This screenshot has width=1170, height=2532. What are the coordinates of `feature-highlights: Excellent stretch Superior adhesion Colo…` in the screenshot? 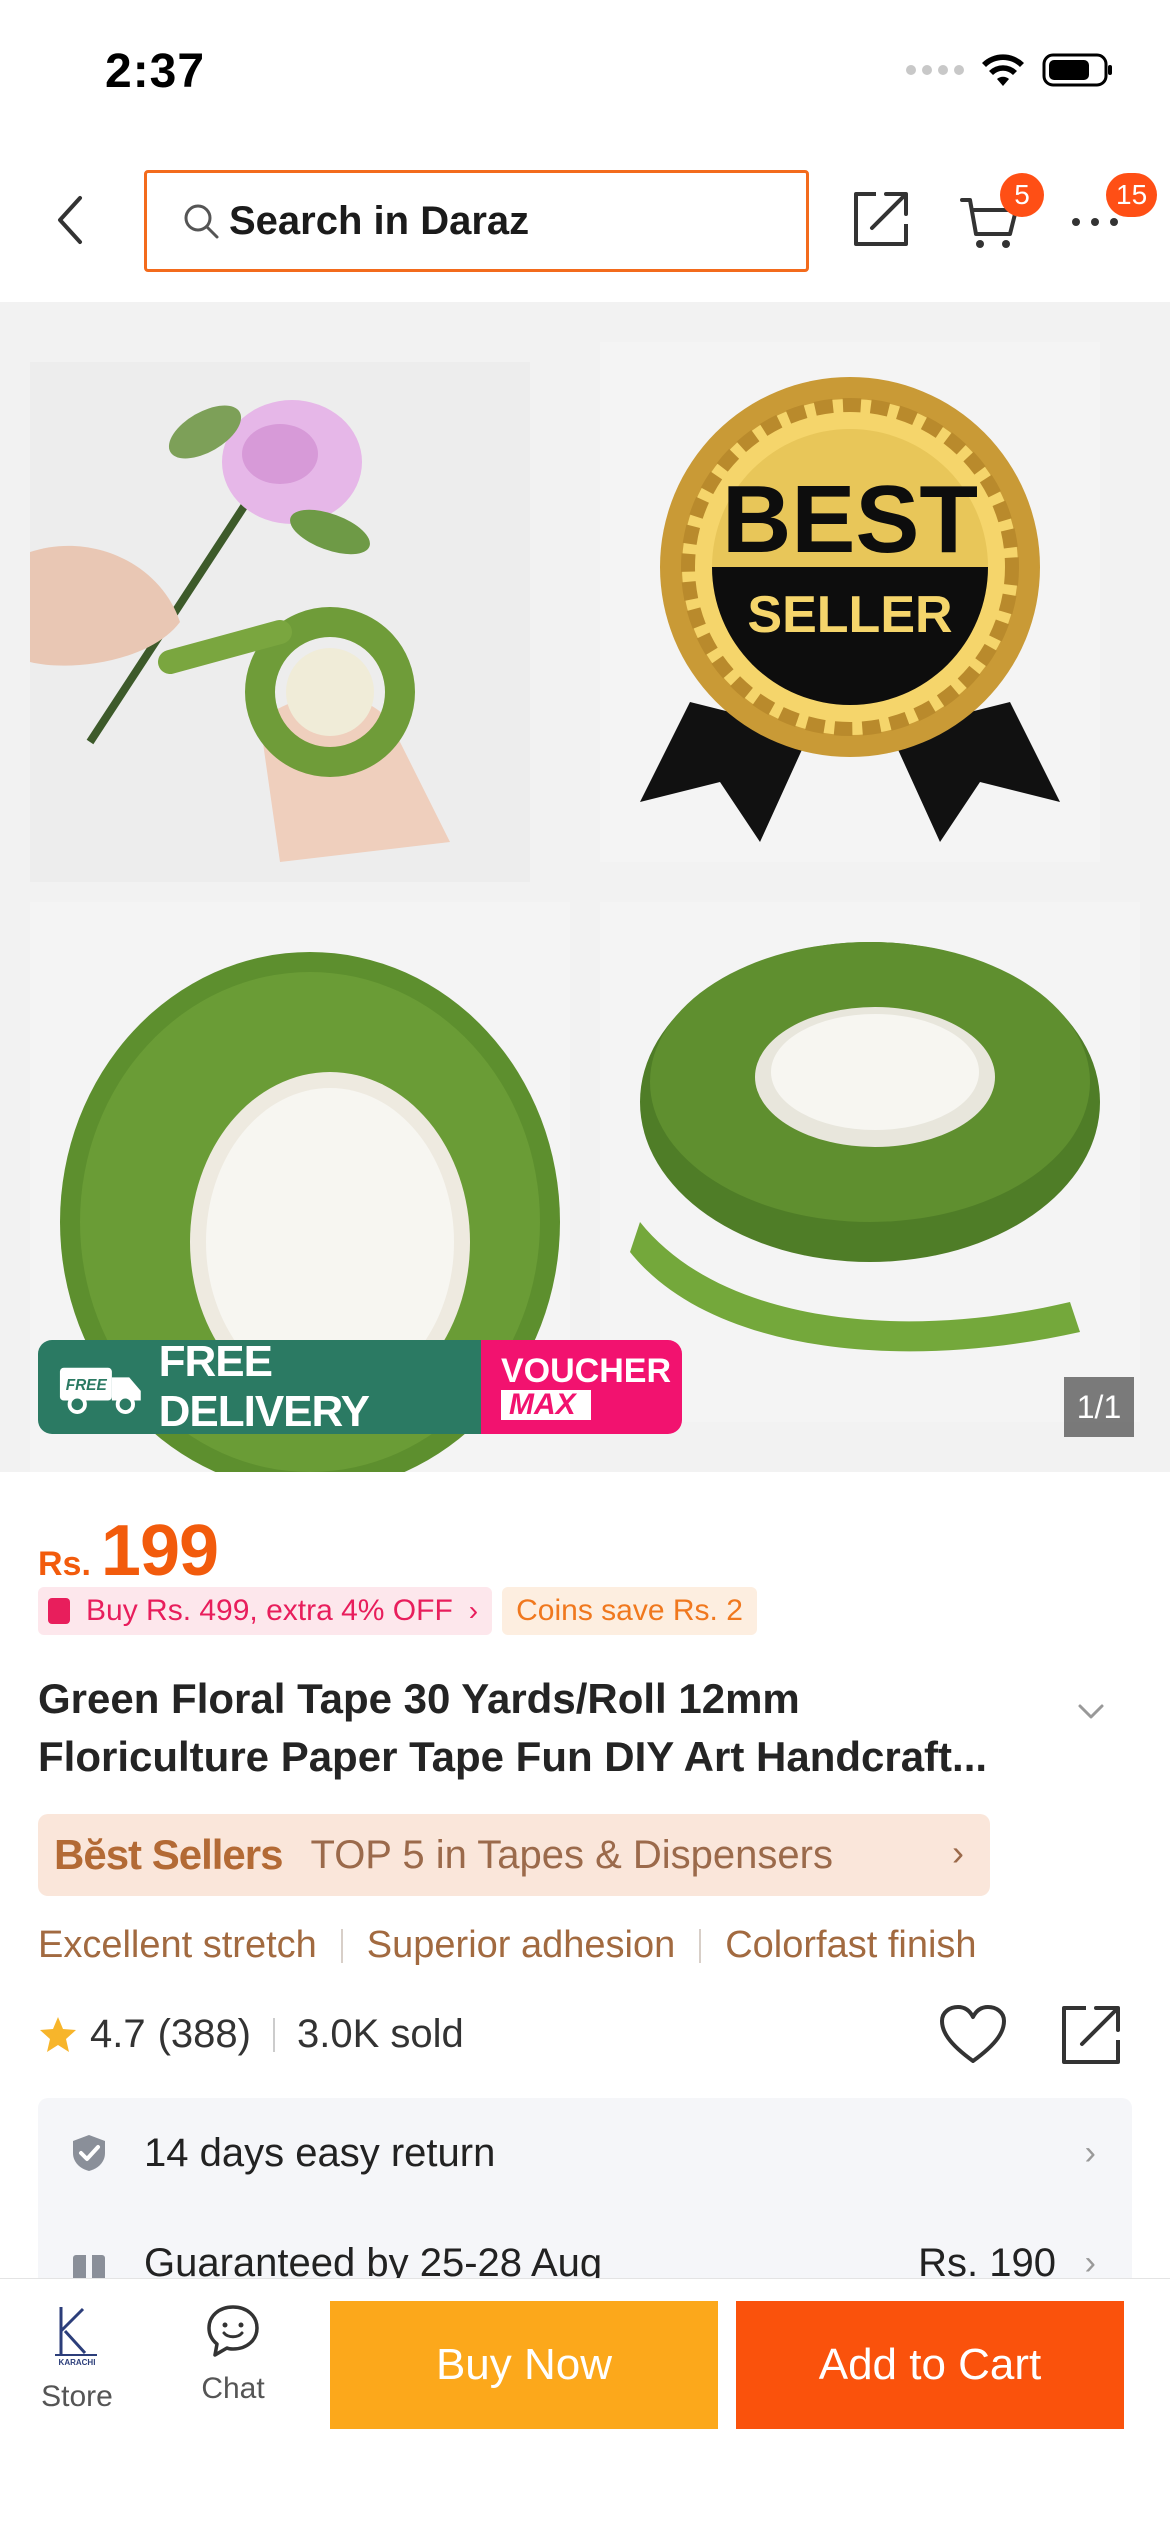 It's located at (507, 1945).